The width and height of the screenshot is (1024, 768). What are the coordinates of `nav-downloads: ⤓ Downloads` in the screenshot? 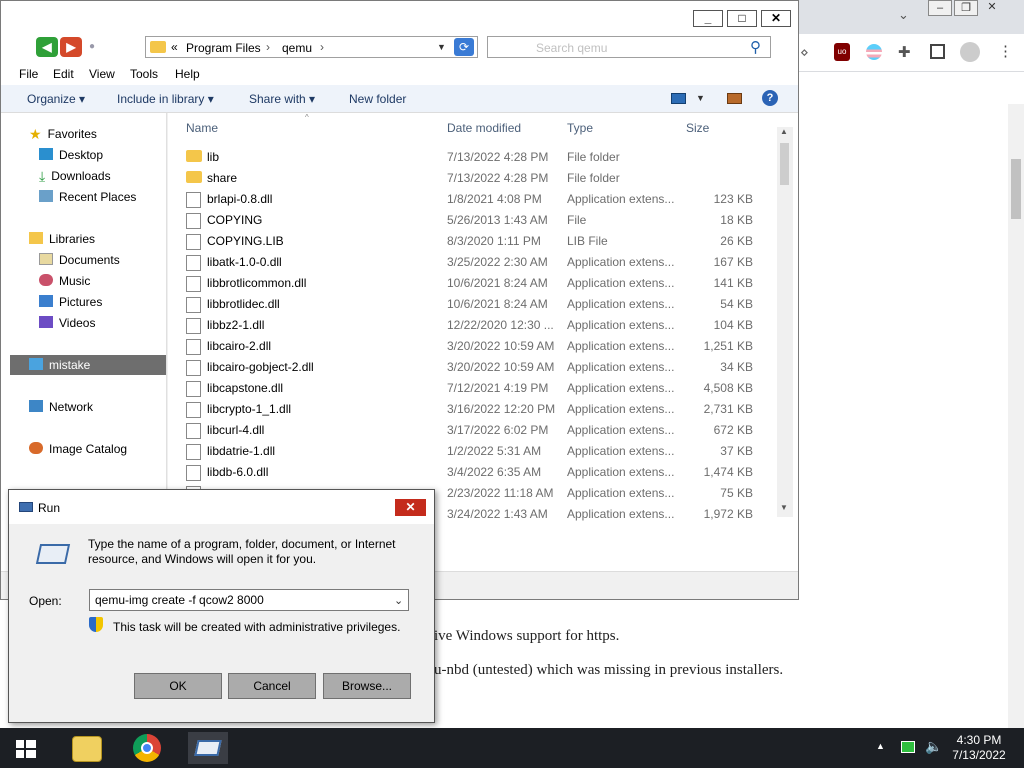 It's located at (75, 176).